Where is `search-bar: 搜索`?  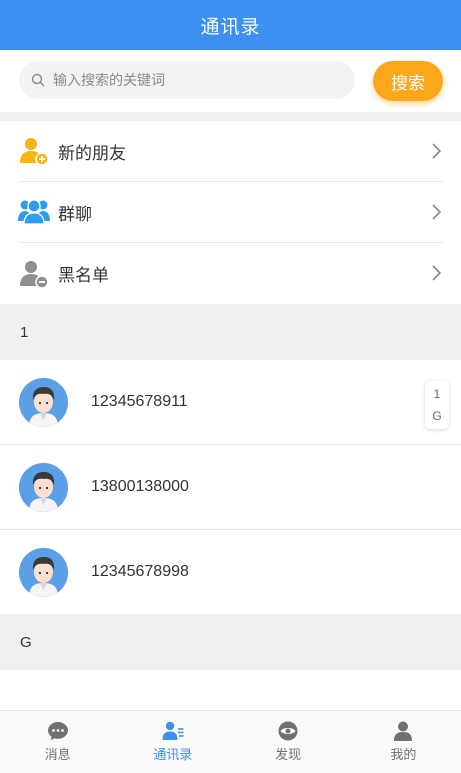 search-bar: 搜索 is located at coordinates (230, 81).